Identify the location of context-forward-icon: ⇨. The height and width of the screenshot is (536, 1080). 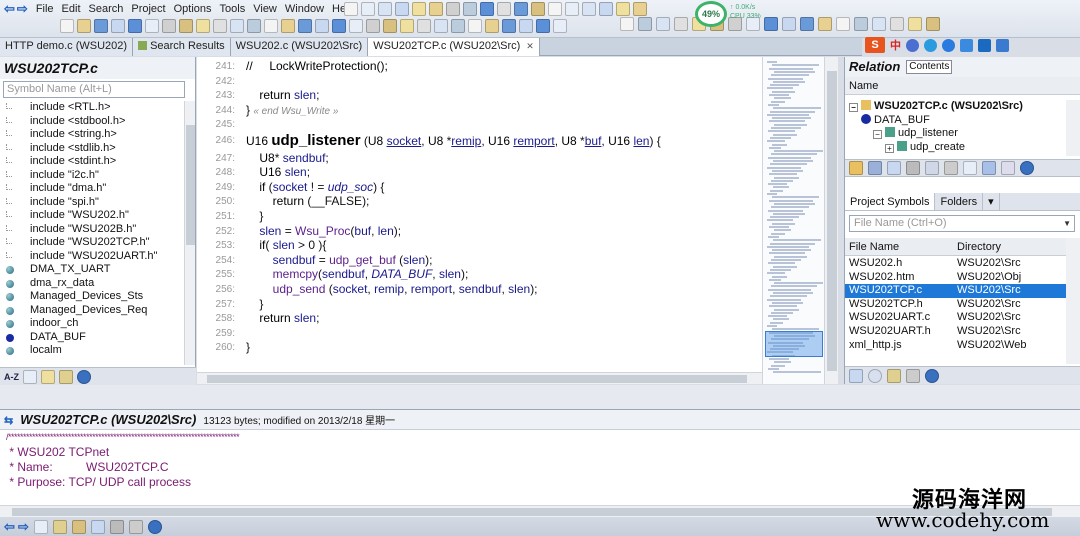
(23, 526).